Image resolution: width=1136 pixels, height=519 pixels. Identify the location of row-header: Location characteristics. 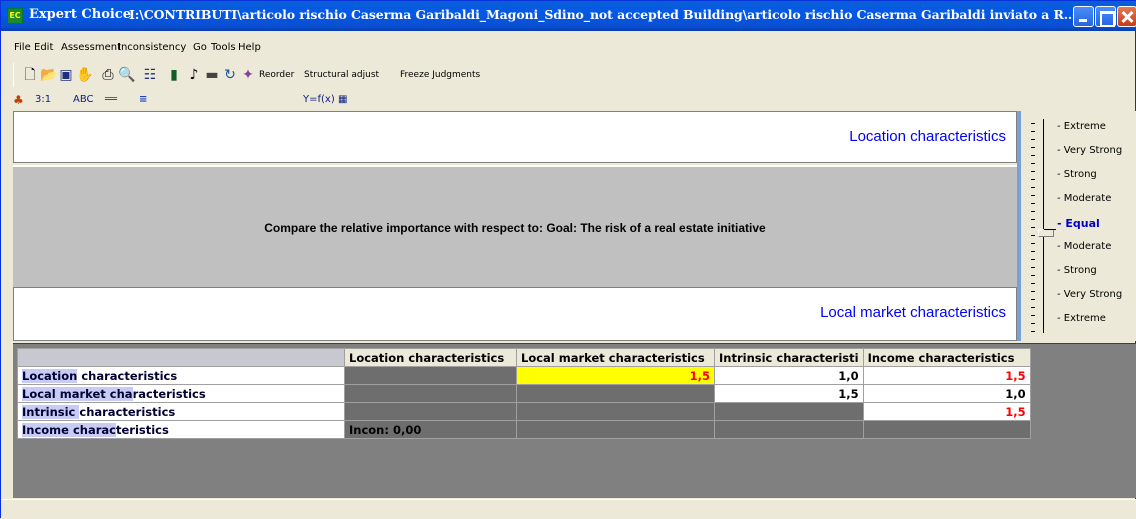
(181, 375).